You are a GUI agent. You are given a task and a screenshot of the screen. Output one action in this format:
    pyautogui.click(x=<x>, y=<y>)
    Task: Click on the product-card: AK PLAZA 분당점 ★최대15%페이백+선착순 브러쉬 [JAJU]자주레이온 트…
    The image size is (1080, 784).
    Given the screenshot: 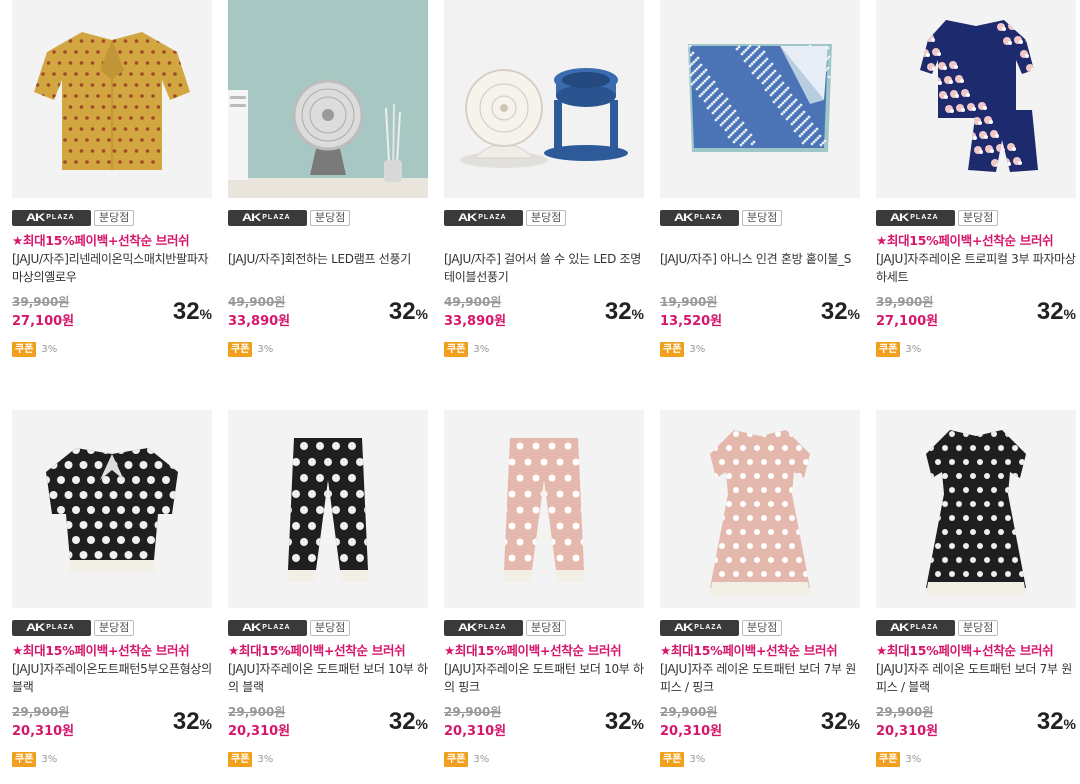 What is the action you would take?
    pyautogui.click(x=976, y=190)
    